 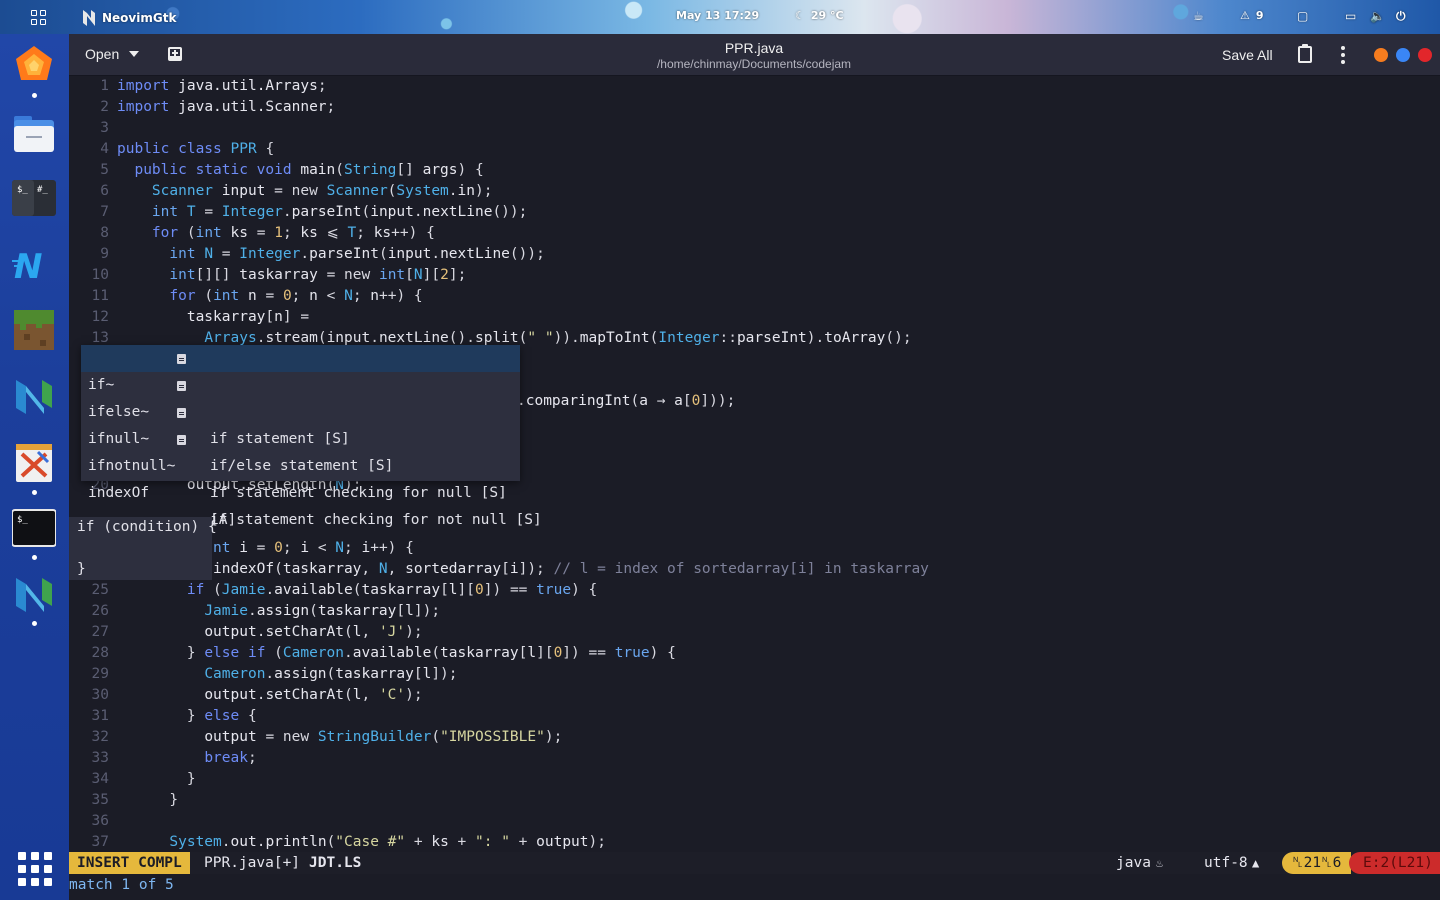 I want to click on statusline-lsp: JDT.LS, so click(x=335, y=863).